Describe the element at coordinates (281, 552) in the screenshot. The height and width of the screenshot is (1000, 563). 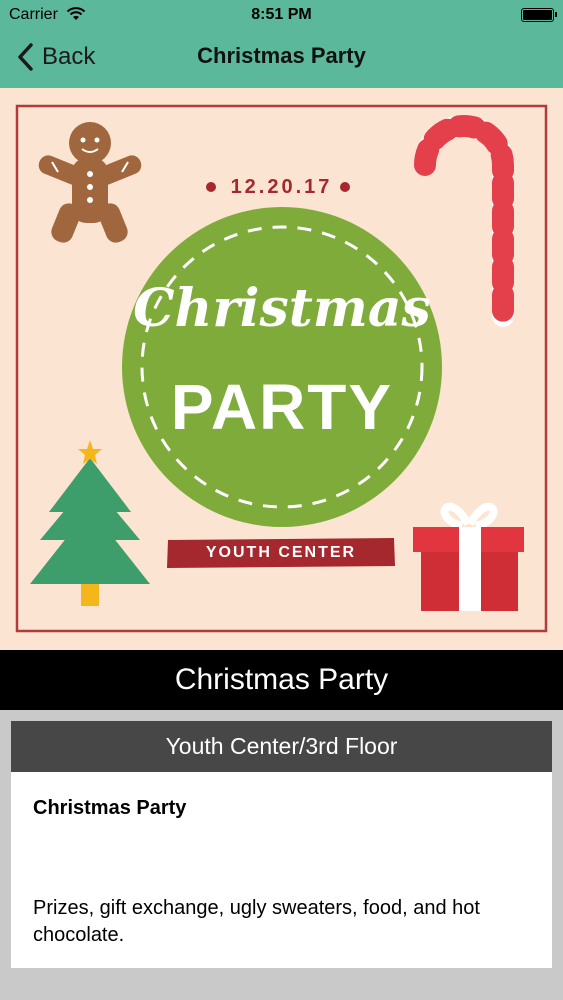
I see `poster-venue-label: YOUTH CENTER` at that location.